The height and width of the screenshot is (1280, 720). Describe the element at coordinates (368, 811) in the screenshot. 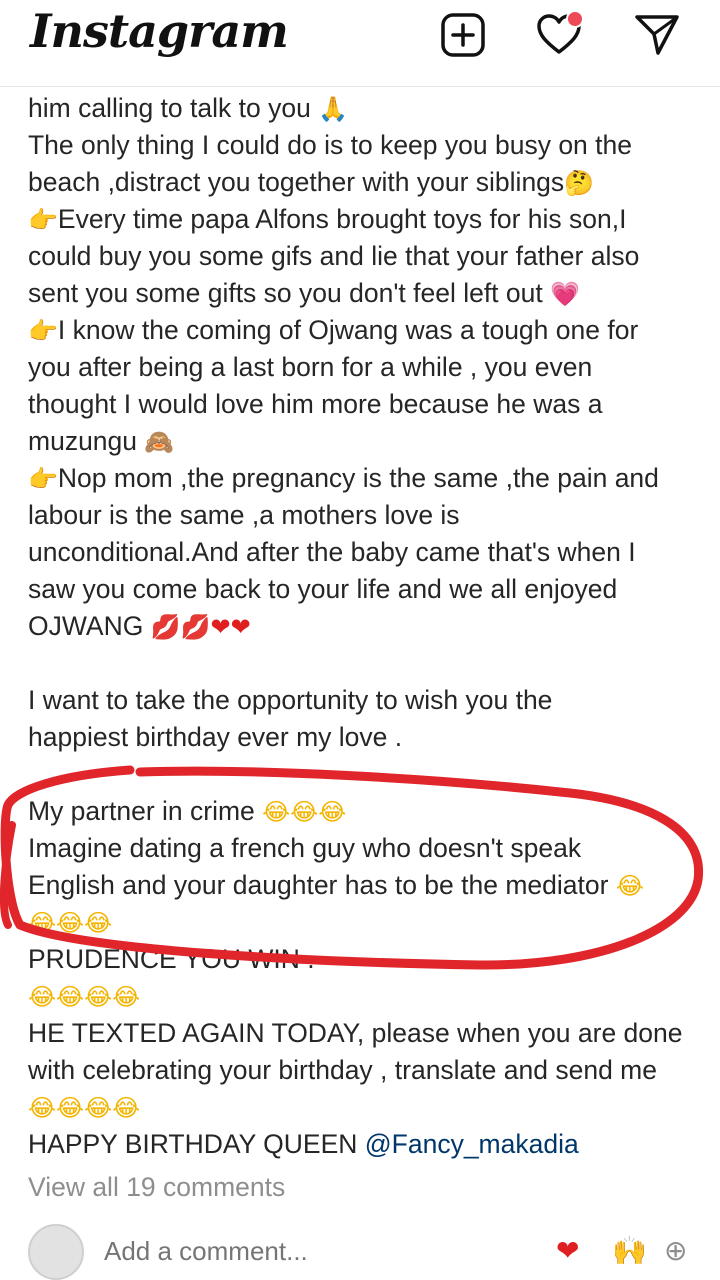

I see `caption-line: My partner in crime 😂😂😂` at that location.